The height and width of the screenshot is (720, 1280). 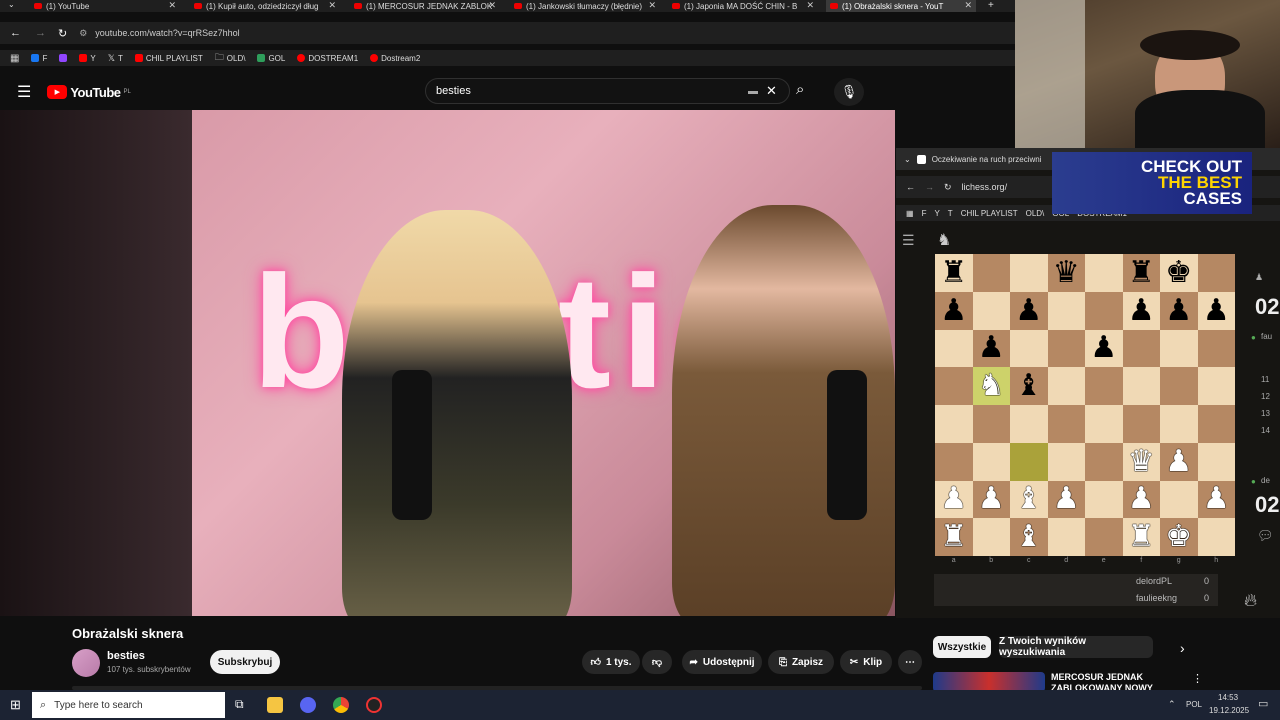 What do you see at coordinates (1116, 681) in the screenshot?
I see `related-video-title: MERCOSUR JEDNAK ZABLOKOWANY NOWY` at bounding box center [1116, 681].